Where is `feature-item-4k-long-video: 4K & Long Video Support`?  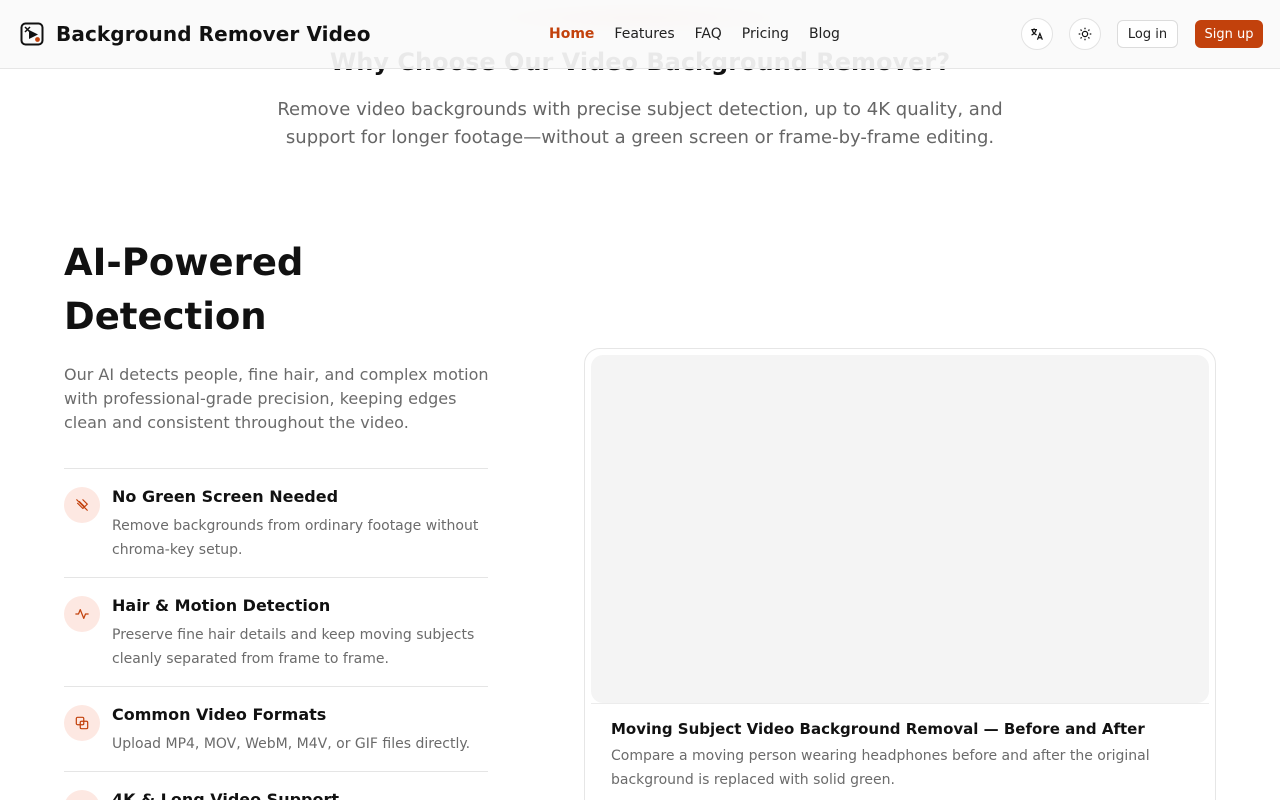 feature-item-4k-long-video: 4K & Long Video Support is located at coordinates (276, 785).